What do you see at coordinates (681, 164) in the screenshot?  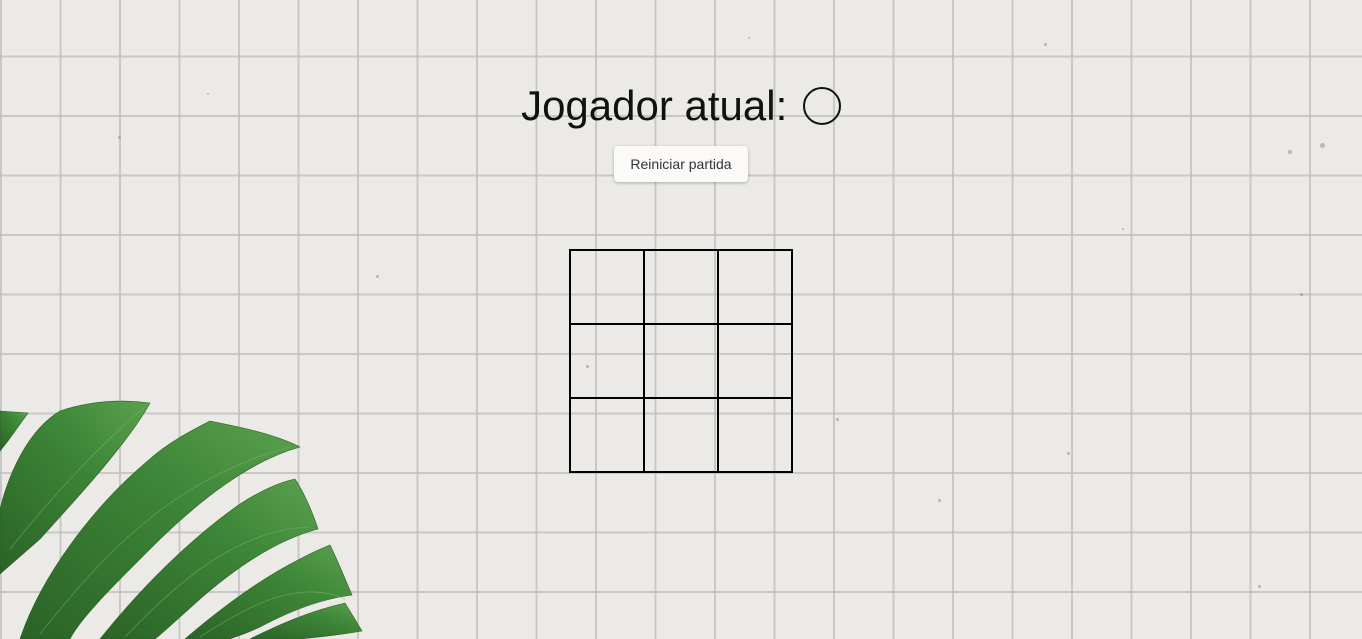 I see `restart-game-button: Reiniciar partida` at bounding box center [681, 164].